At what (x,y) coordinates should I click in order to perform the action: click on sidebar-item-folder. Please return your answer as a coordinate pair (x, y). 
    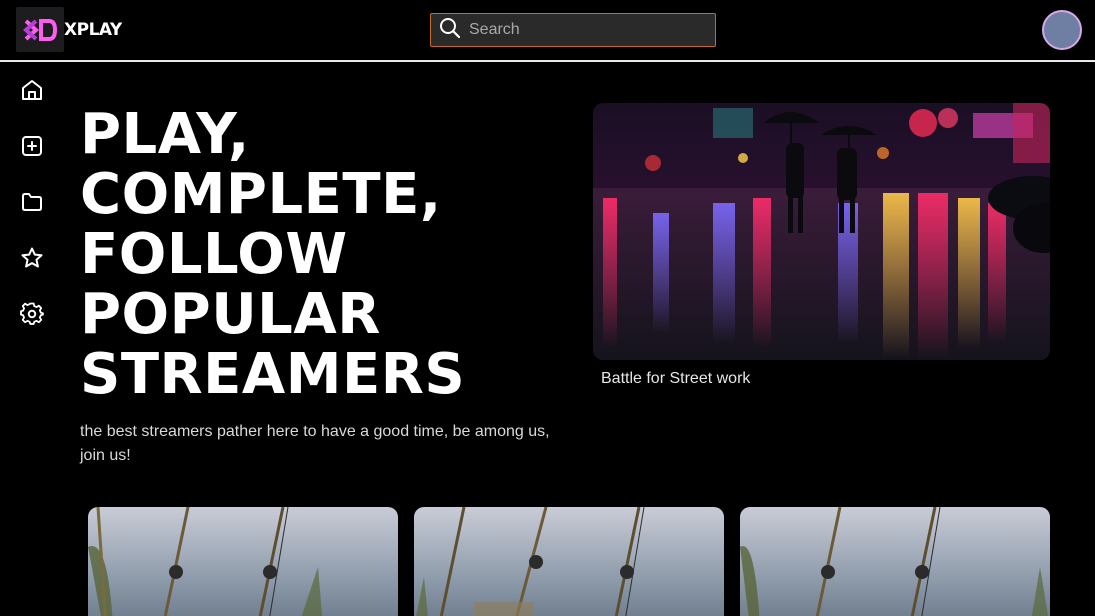
    Looking at the image, I should click on (32, 204).